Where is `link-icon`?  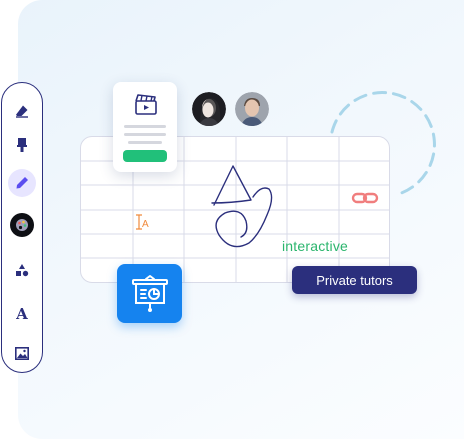
link-icon is located at coordinates (365, 198).